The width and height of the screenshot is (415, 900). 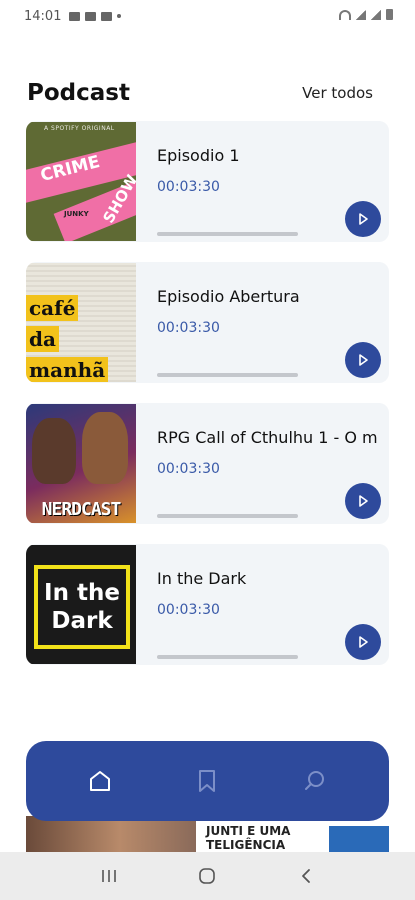 What do you see at coordinates (81, 181) in the screenshot?
I see `crime-show-cover: A SPOTIFY ORIGINAL CRIME SHOW JUNKY` at bounding box center [81, 181].